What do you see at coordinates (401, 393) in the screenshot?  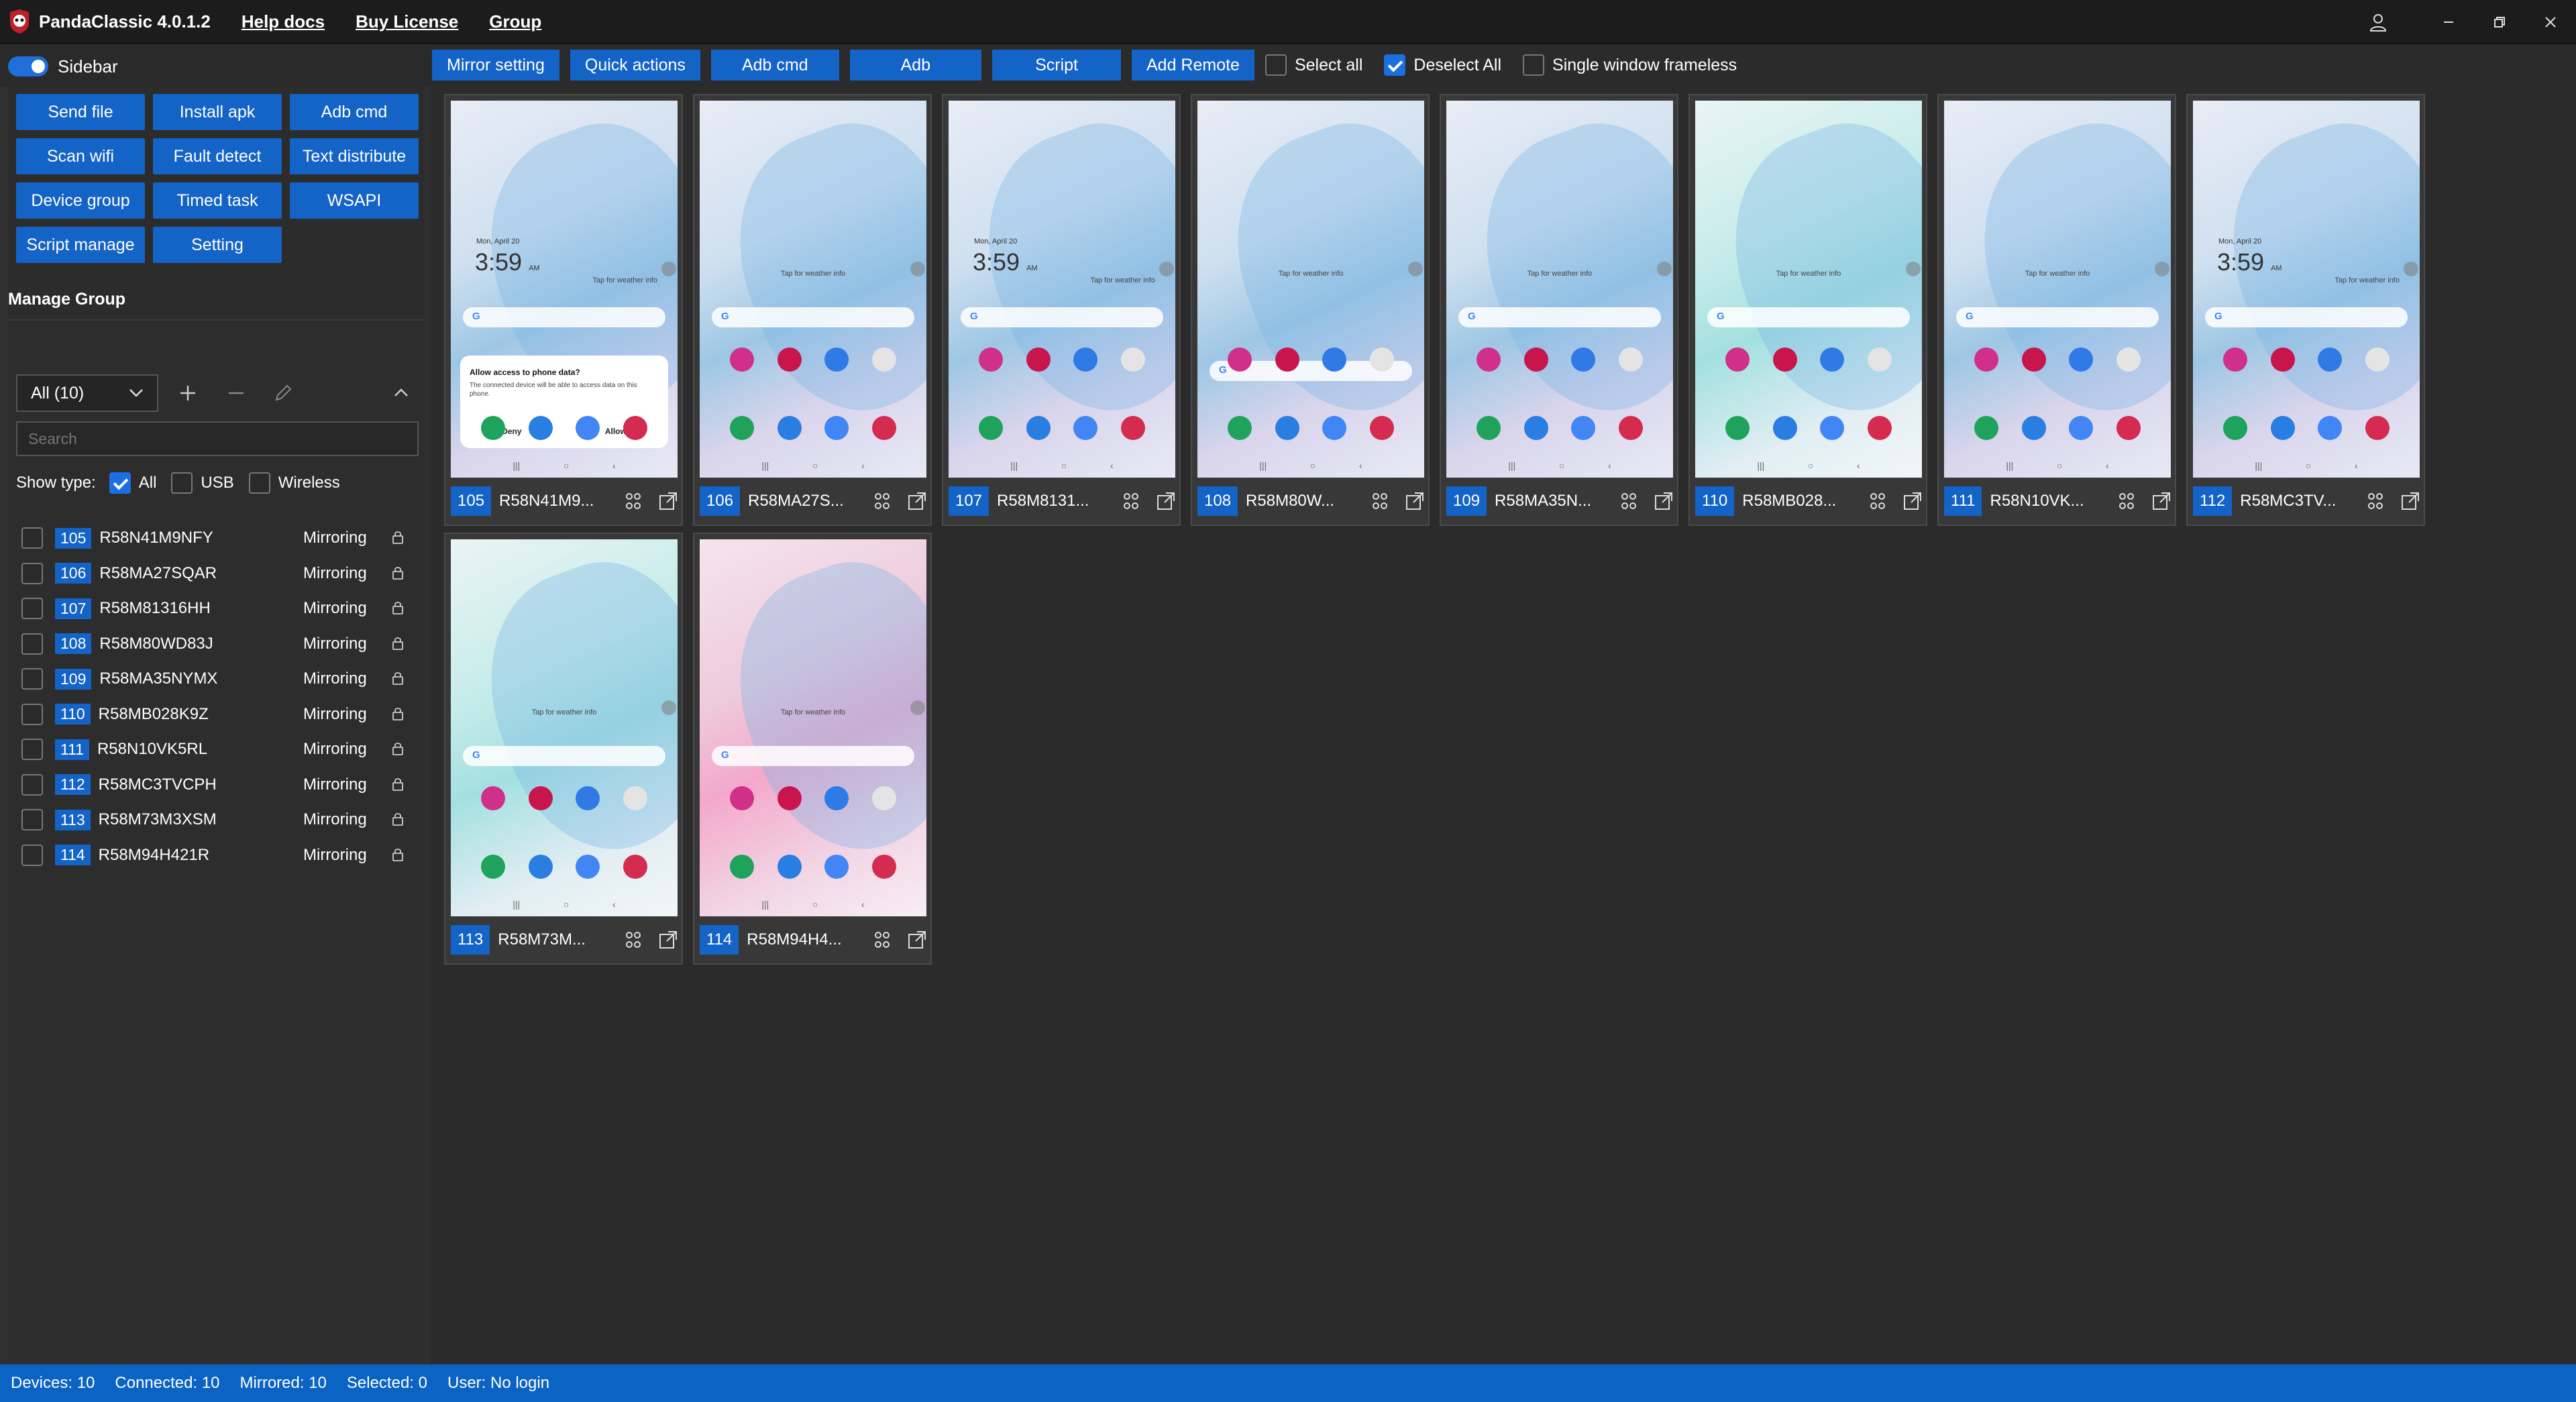 I see `collapse-icon` at bounding box center [401, 393].